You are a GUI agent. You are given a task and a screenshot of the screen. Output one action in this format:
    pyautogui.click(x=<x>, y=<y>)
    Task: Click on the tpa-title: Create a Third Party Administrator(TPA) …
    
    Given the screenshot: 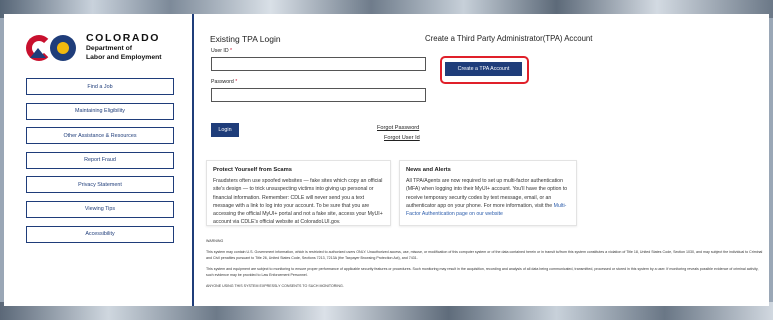 What is the action you would take?
    pyautogui.click(x=509, y=38)
    